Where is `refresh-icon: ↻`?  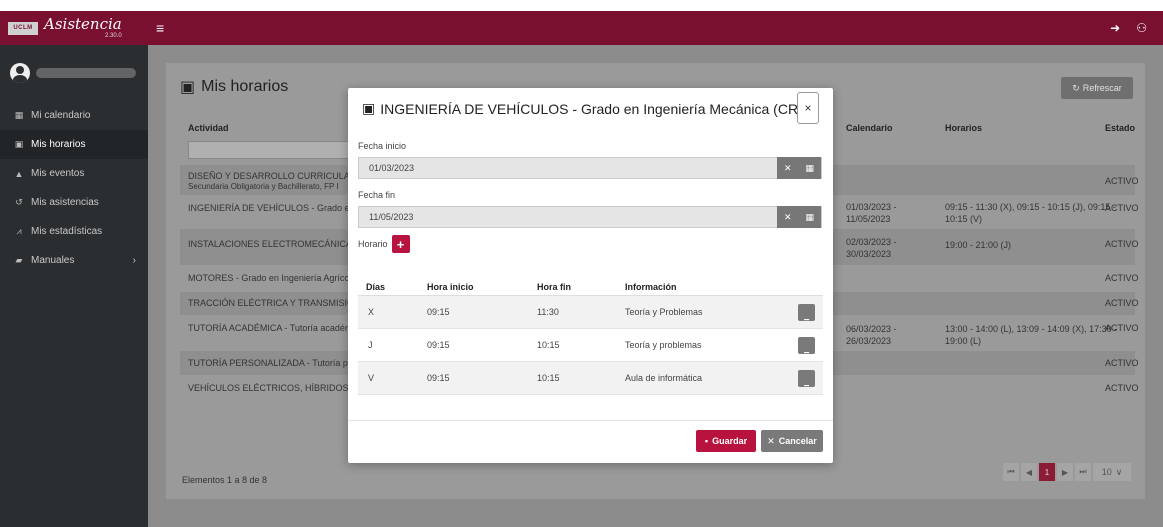
refresh-icon: ↻ is located at coordinates (1076, 87).